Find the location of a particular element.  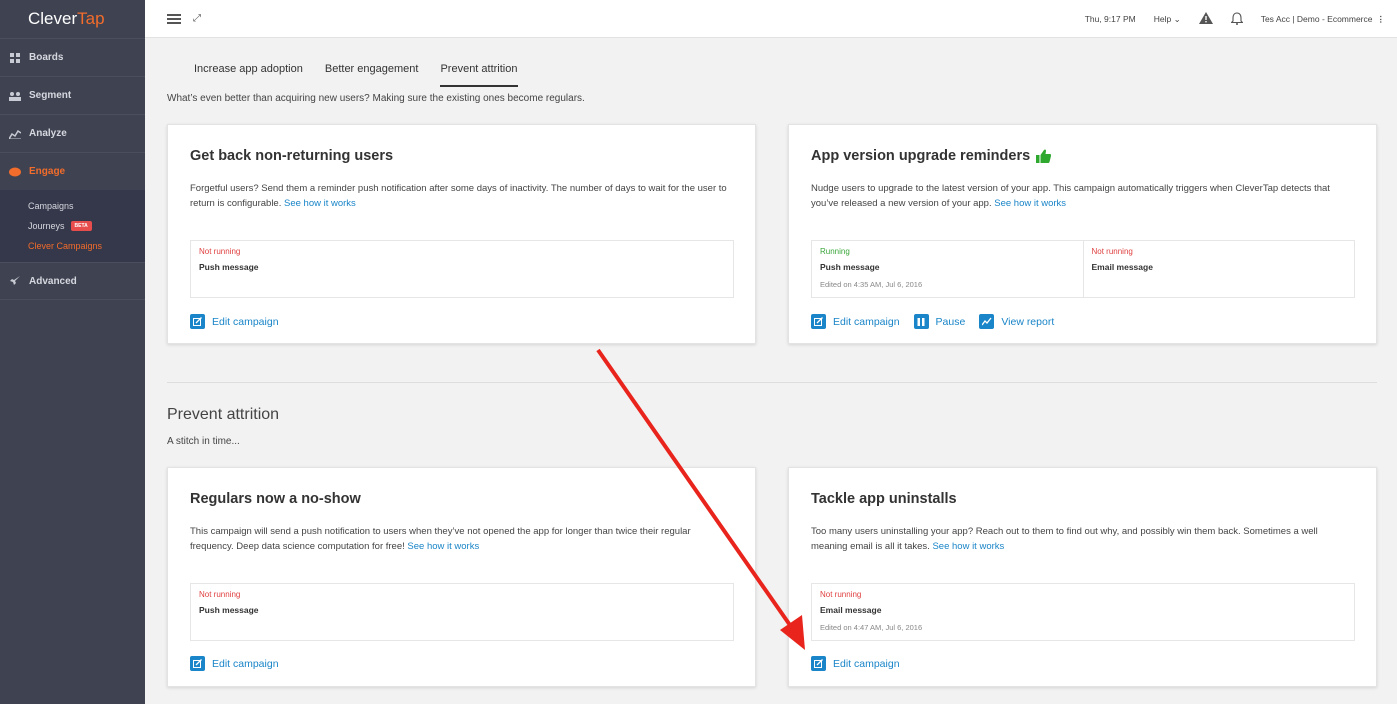

tab-prevent-attrition: Prevent attrition is located at coordinates (479, 75).